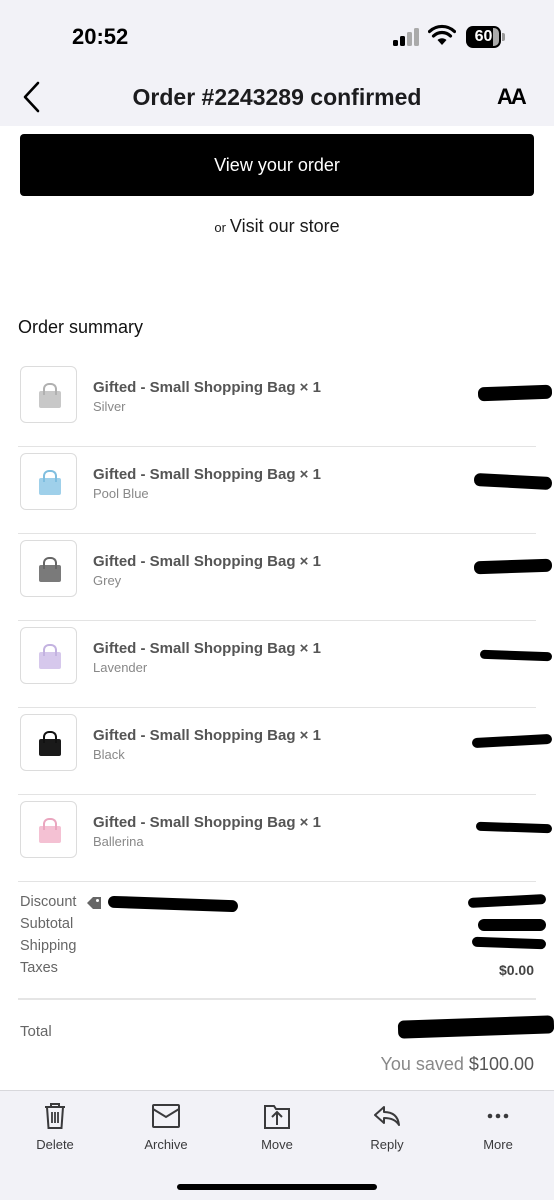  I want to click on visit-store-link: Visit our store, so click(285, 226).